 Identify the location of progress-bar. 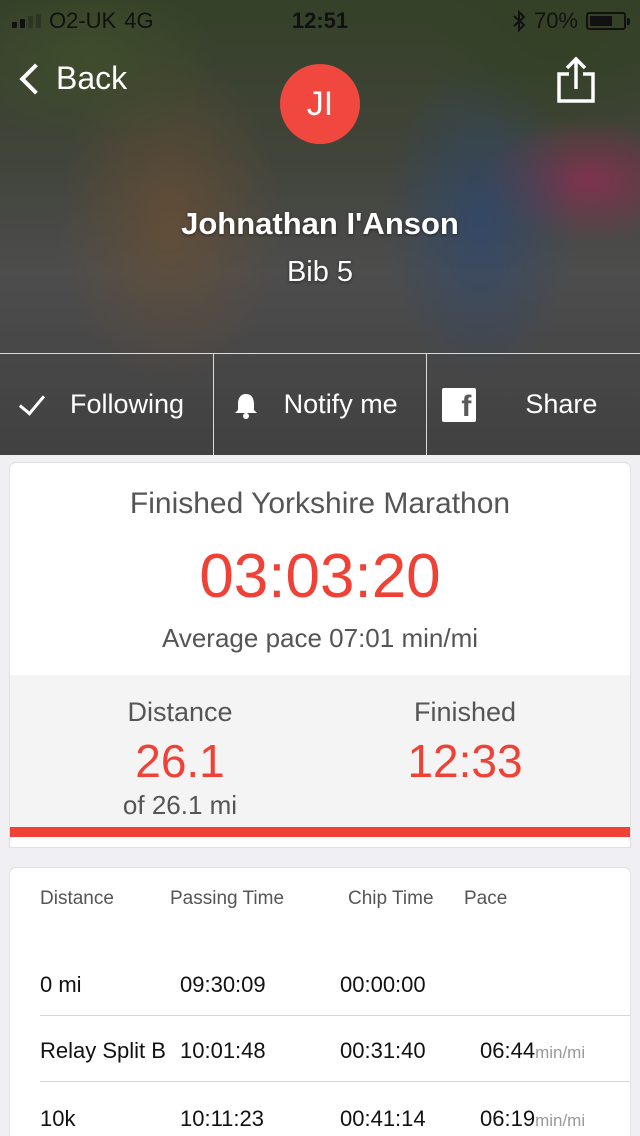
(320, 832).